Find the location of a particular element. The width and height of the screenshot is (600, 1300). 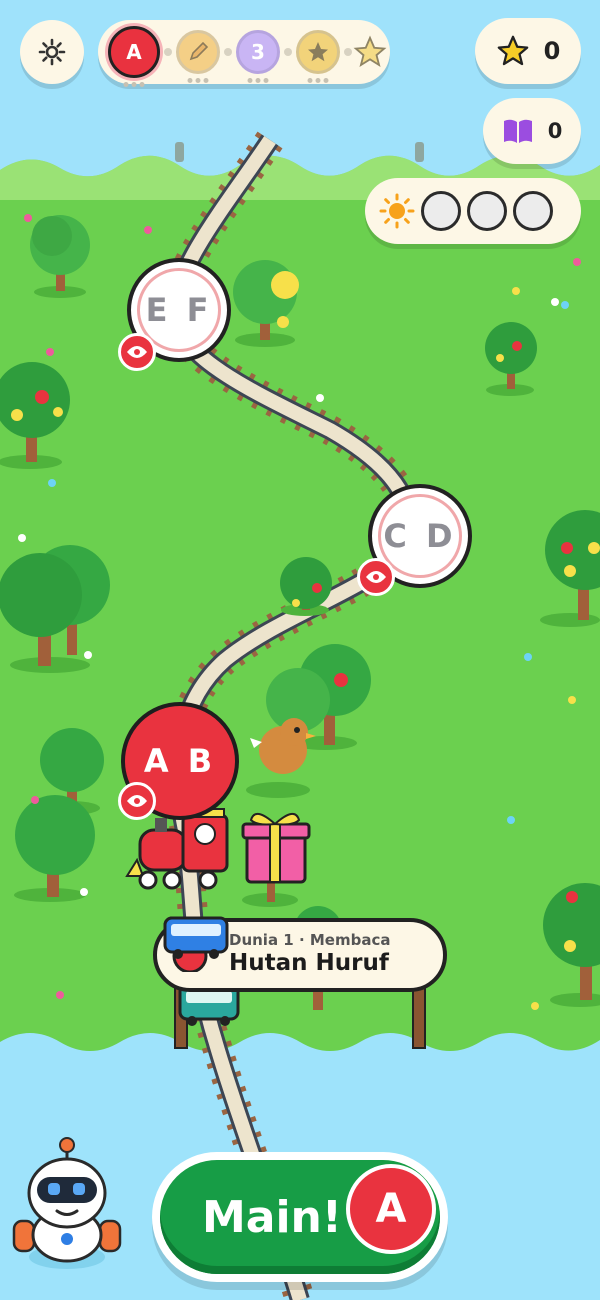

sun-icon is located at coordinates (397, 211).